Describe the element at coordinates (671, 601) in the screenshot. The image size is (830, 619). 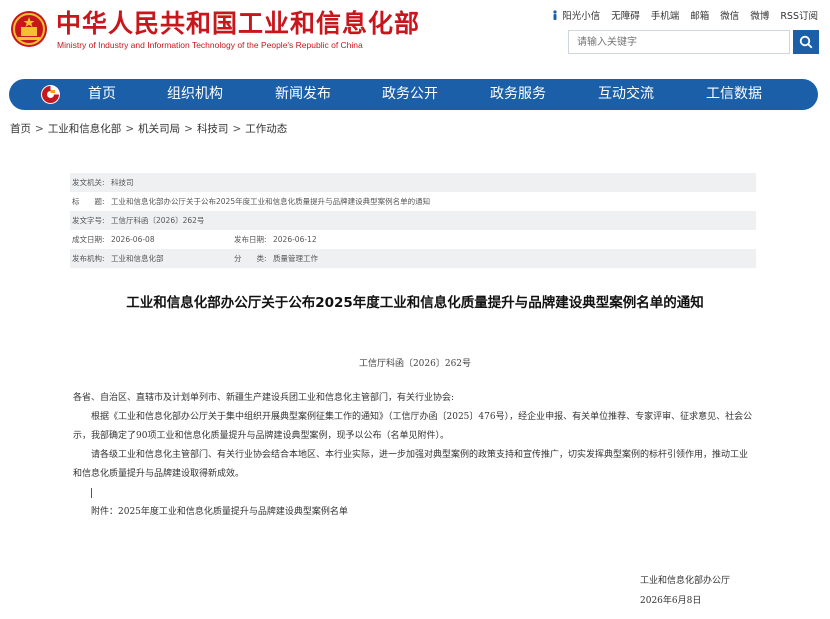
I see `signature-date: 2026年6月8日` at that location.